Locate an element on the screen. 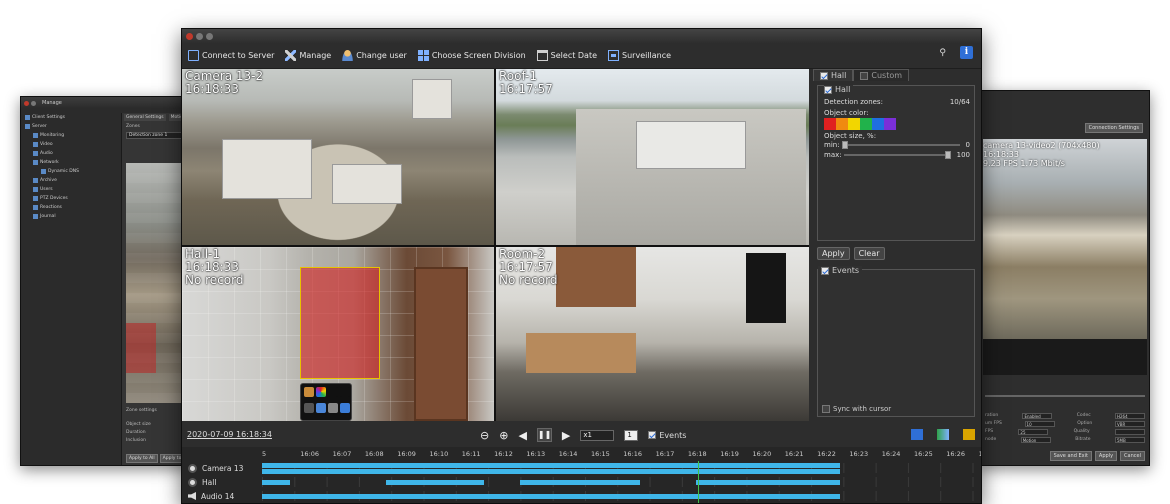  tree-item-client-settings: Client Settings is located at coordinates (73, 117).